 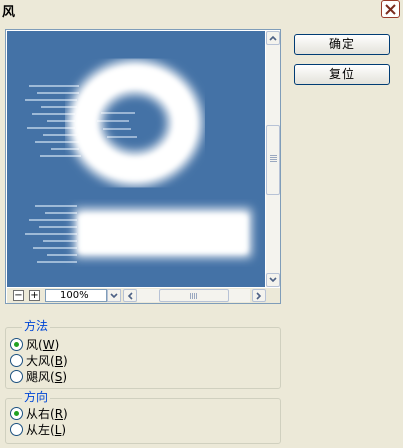 What do you see at coordinates (18, 295) in the screenshot?
I see `zoom-out-button: −` at bounding box center [18, 295].